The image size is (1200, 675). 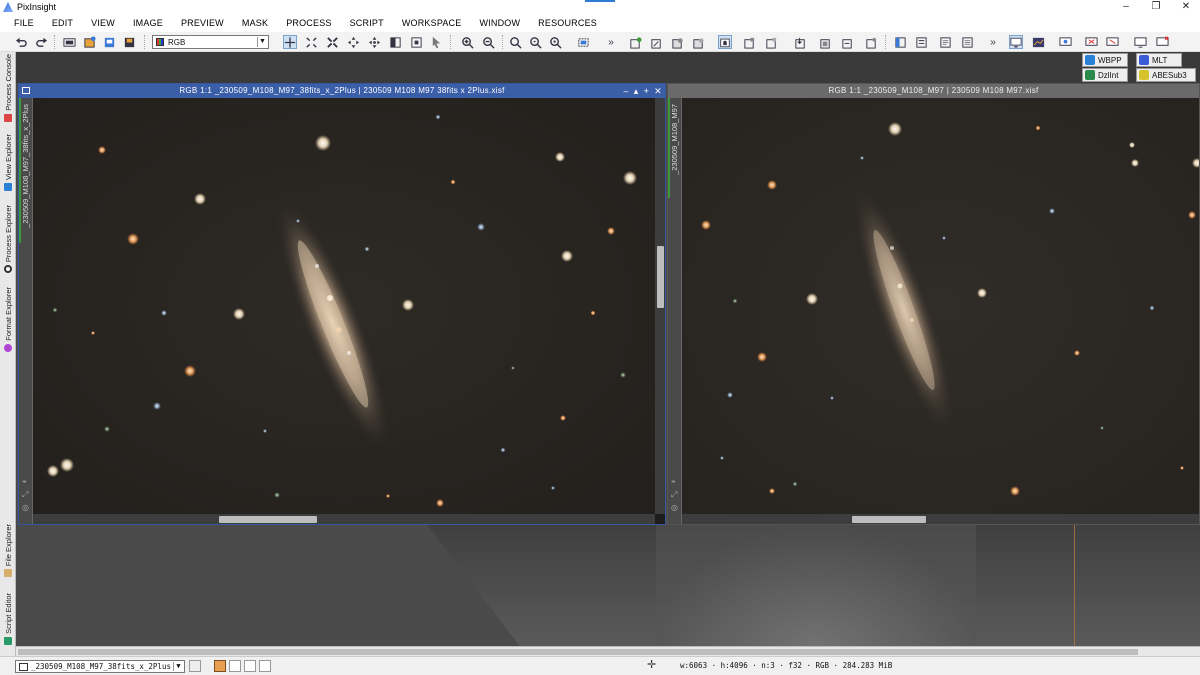 What do you see at coordinates (535, 42) in the screenshot?
I see `zoom-fit-icon` at bounding box center [535, 42].